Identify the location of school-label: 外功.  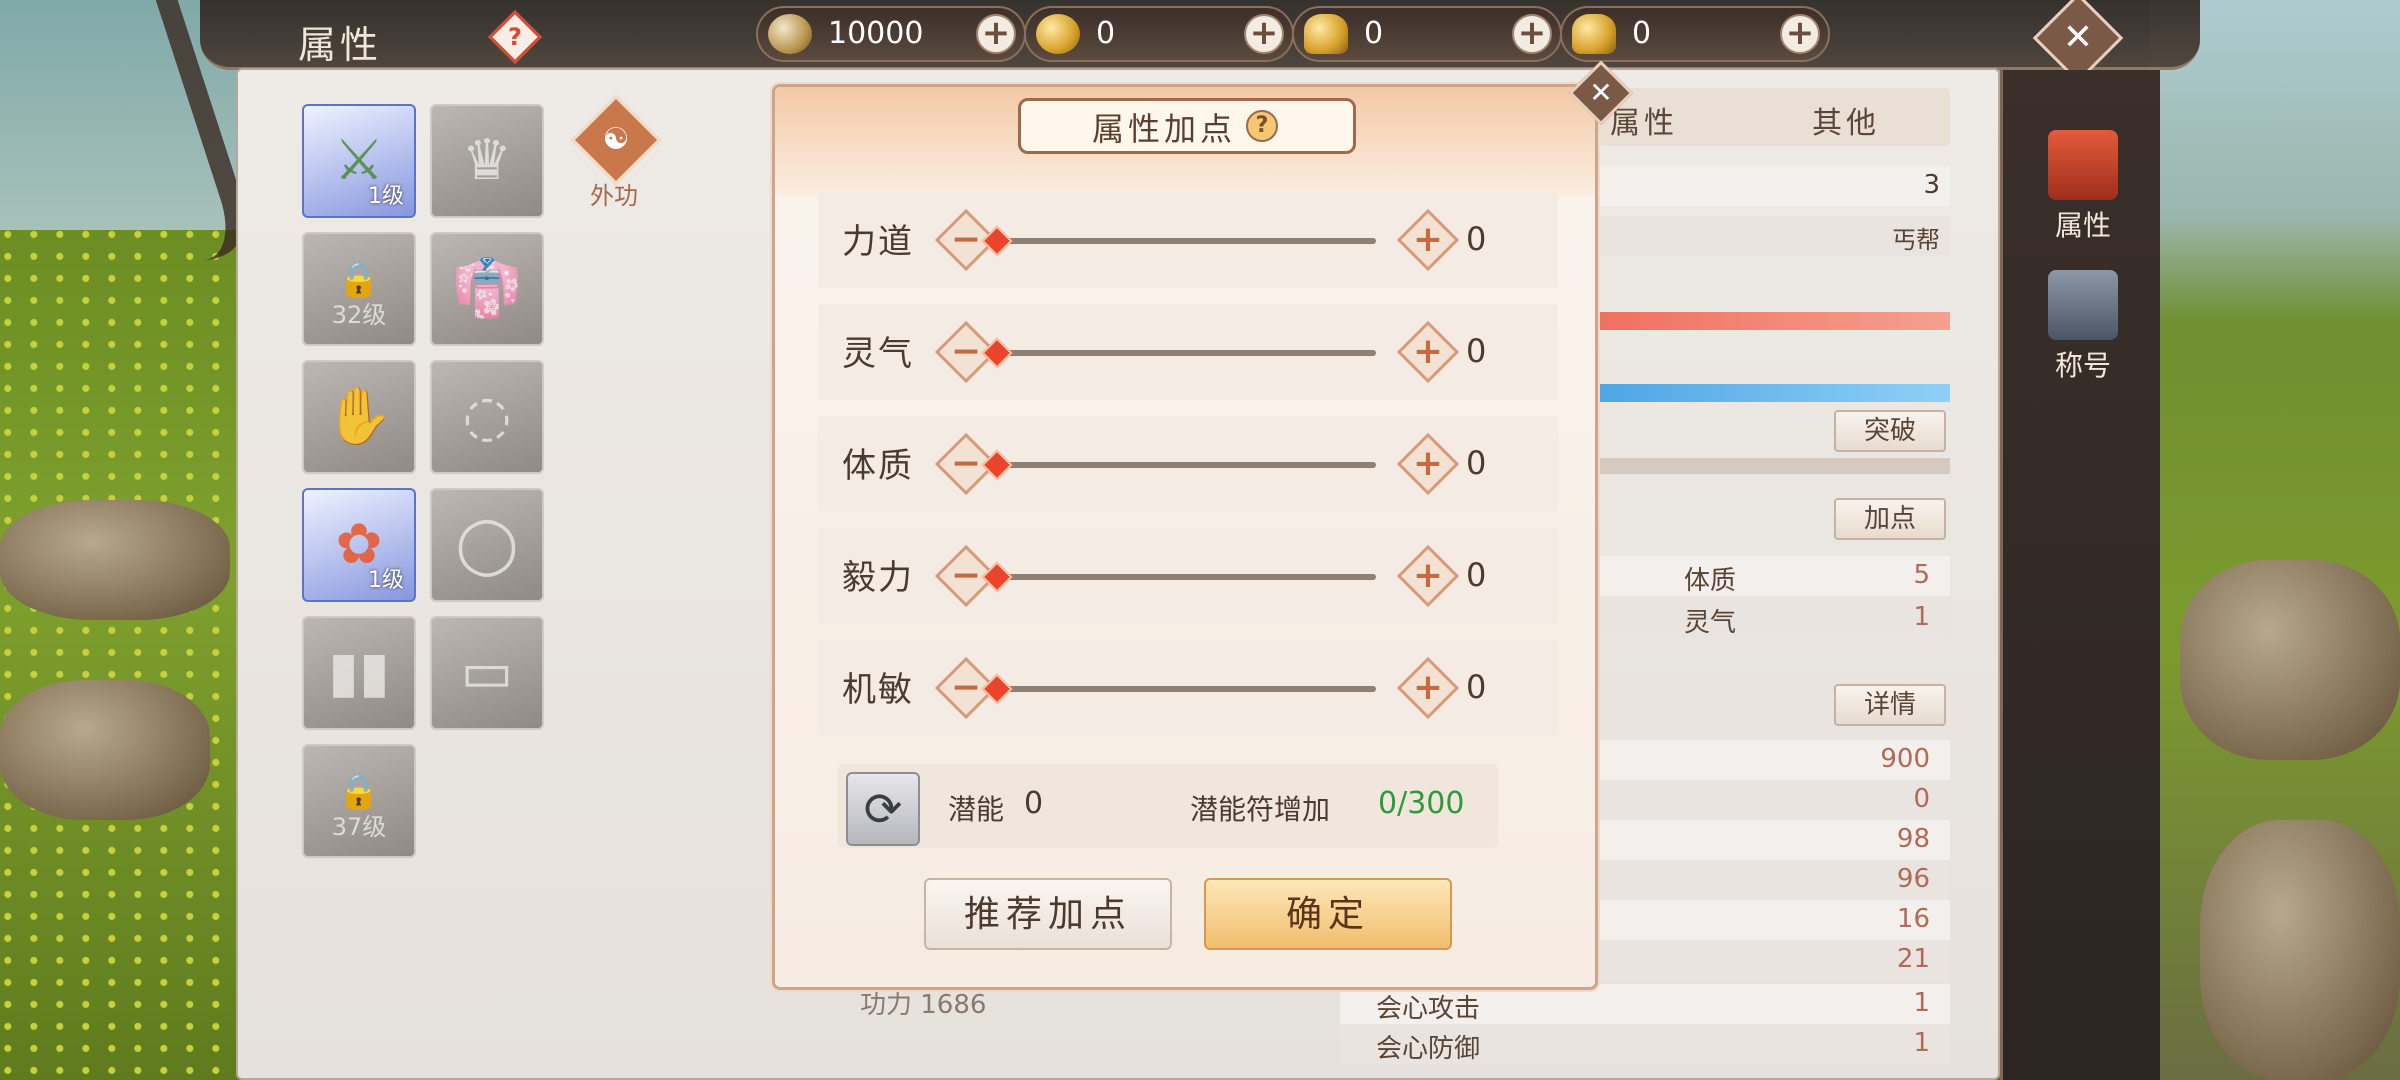
(614, 196).